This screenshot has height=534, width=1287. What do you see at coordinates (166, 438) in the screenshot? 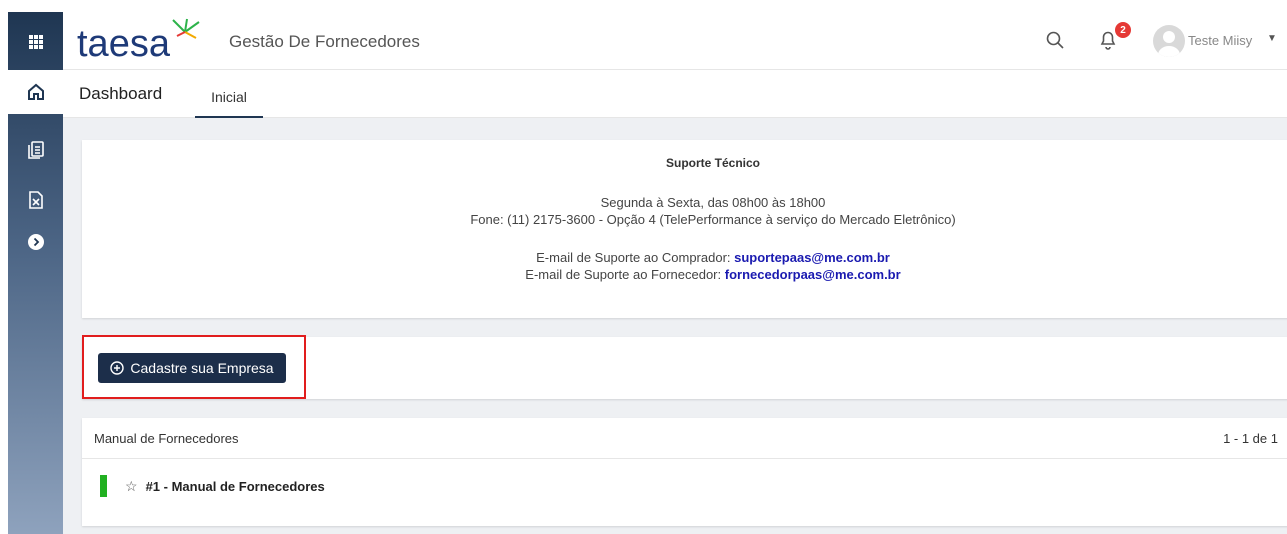
I see `manual-card-title: Manual de Fornecedores` at bounding box center [166, 438].